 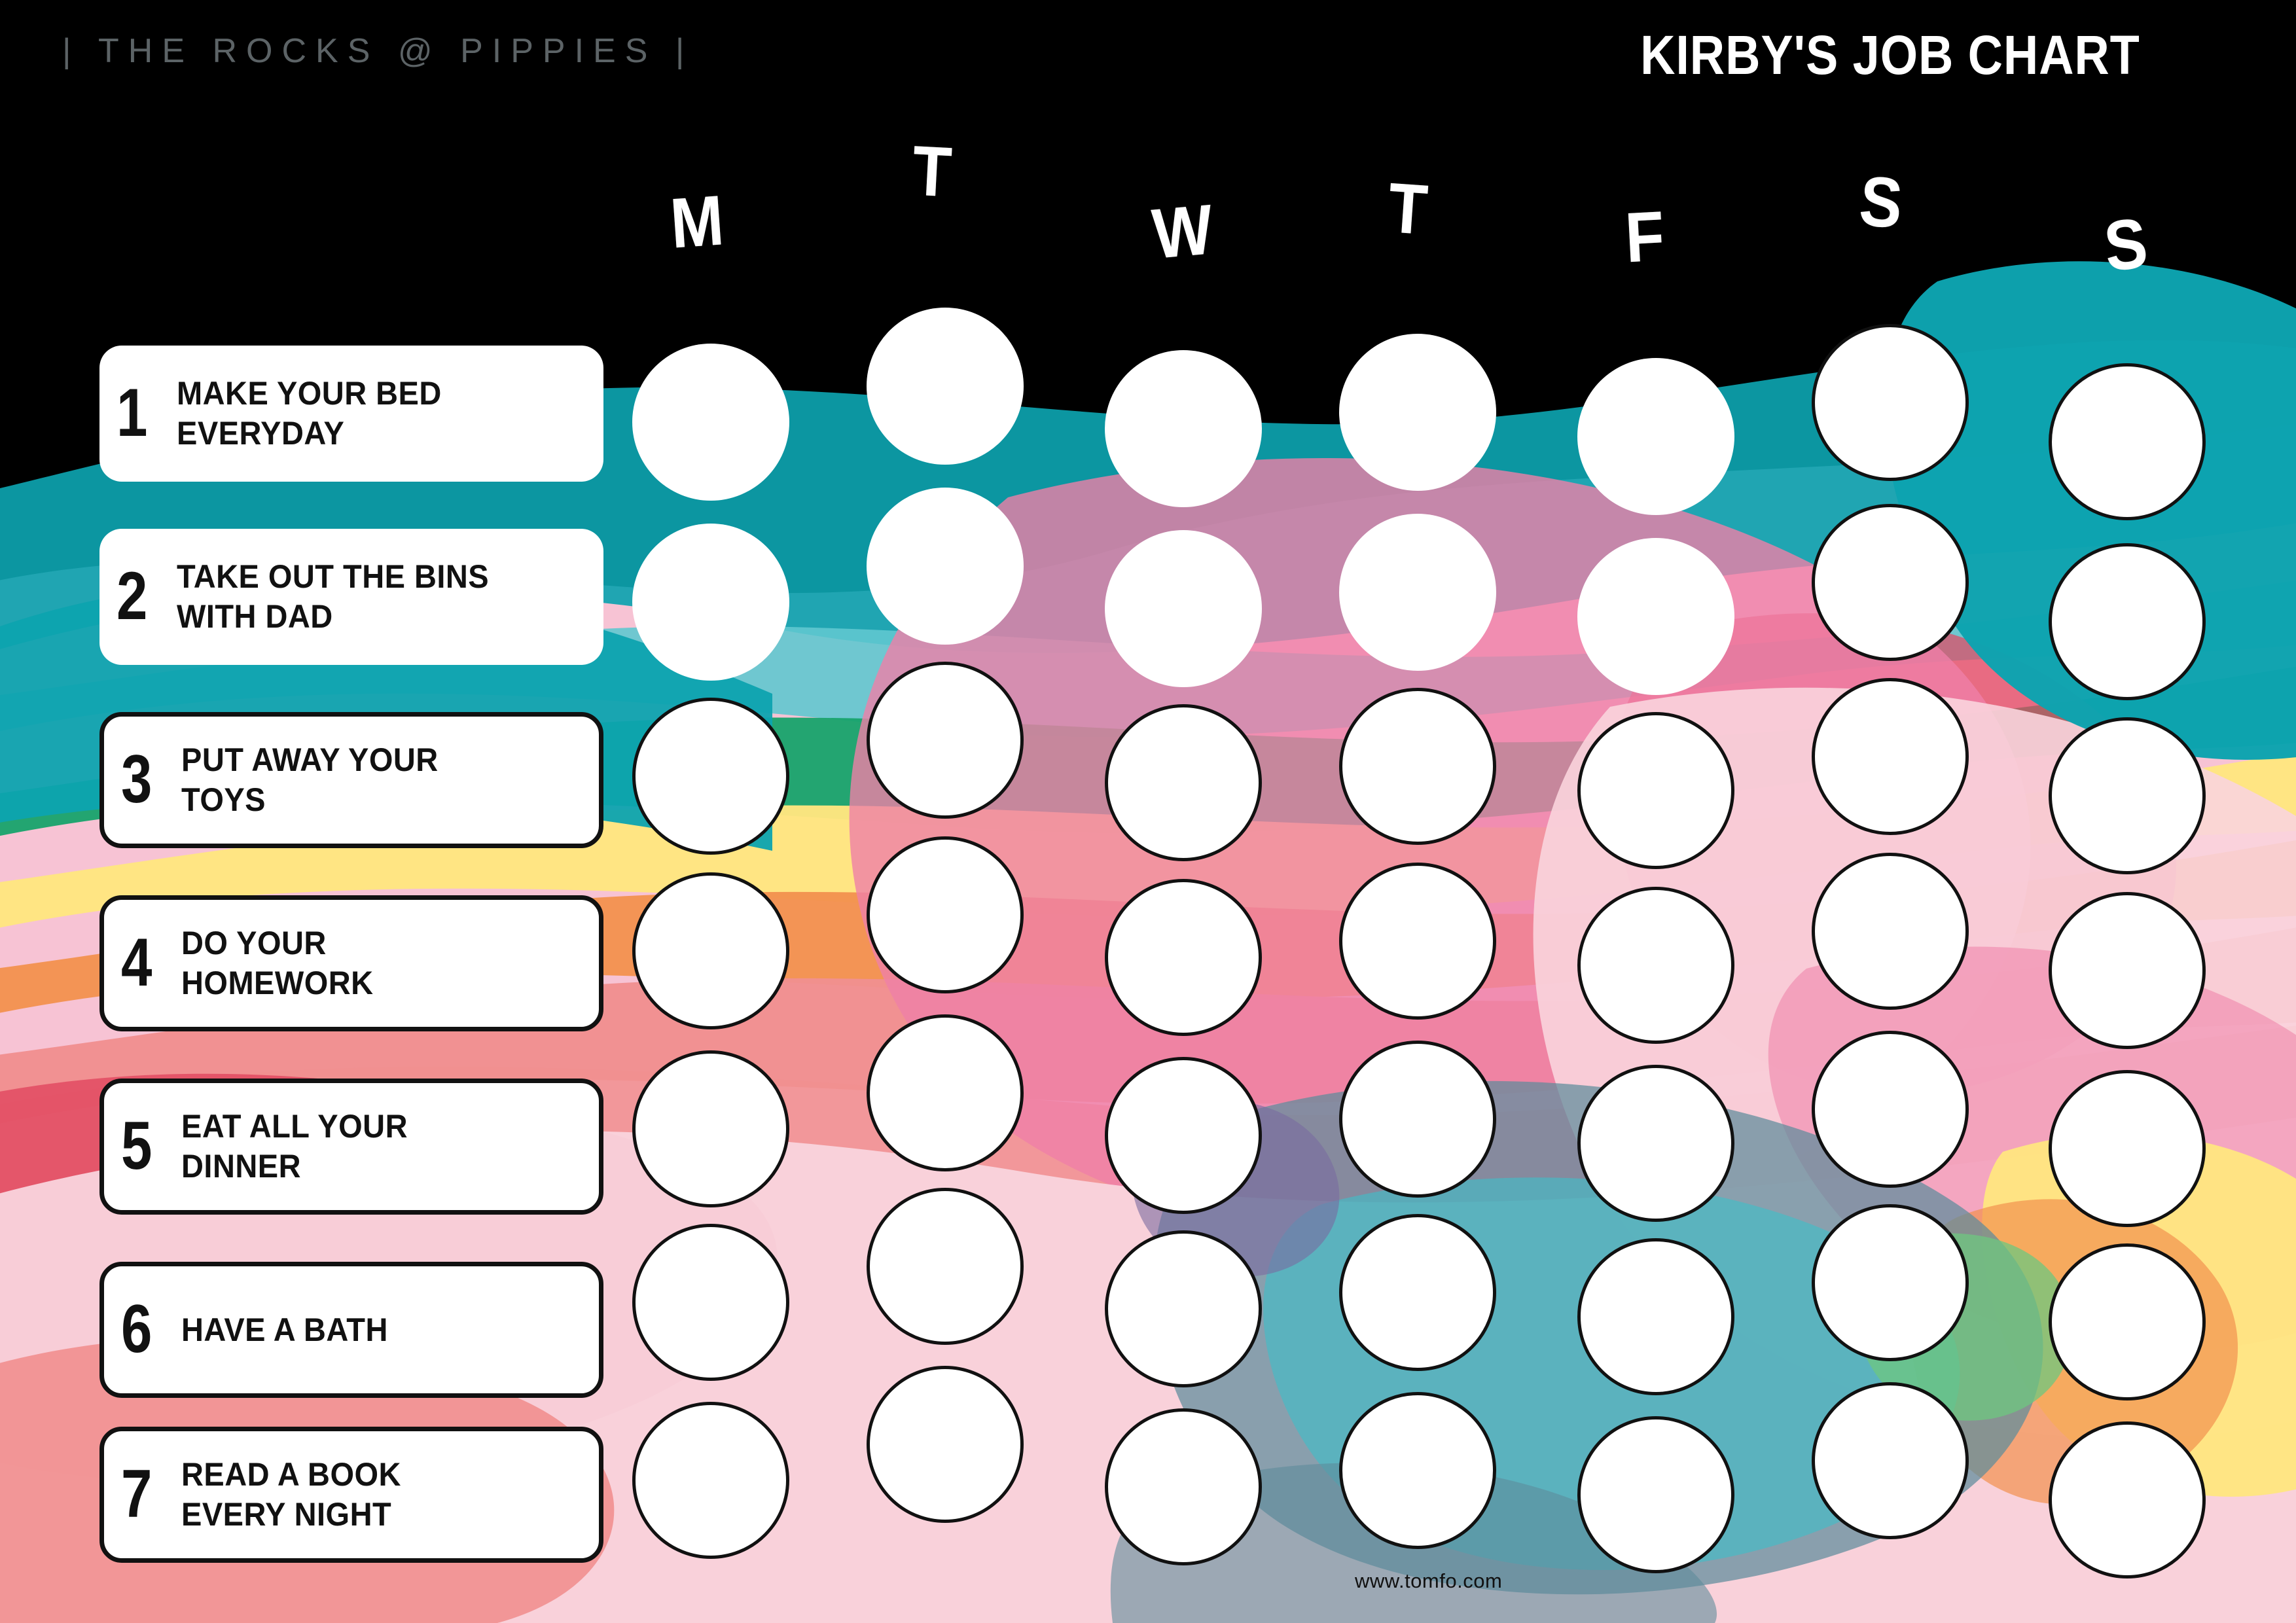 I want to click on sticker-circle-r3-c6, so click(x=1890, y=757).